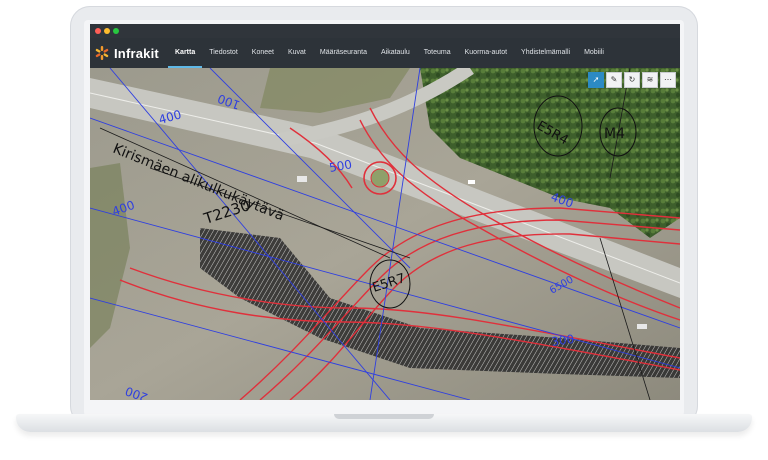 The height and width of the screenshot is (460, 768). What do you see at coordinates (596, 80) in the screenshot?
I see `pointer-icon: ➚` at bounding box center [596, 80].